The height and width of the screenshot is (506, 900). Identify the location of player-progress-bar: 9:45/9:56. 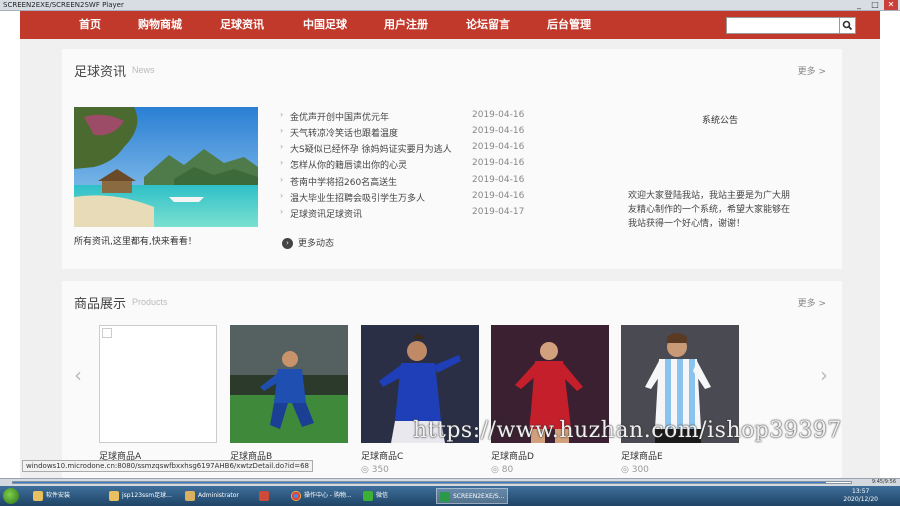
(450, 482).